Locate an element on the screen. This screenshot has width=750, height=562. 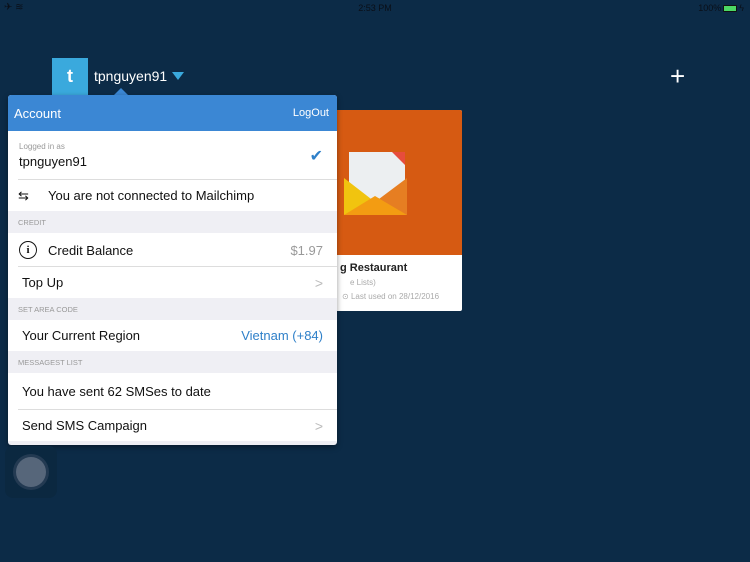
assistive-touch-icon is located at coordinates (31, 472).